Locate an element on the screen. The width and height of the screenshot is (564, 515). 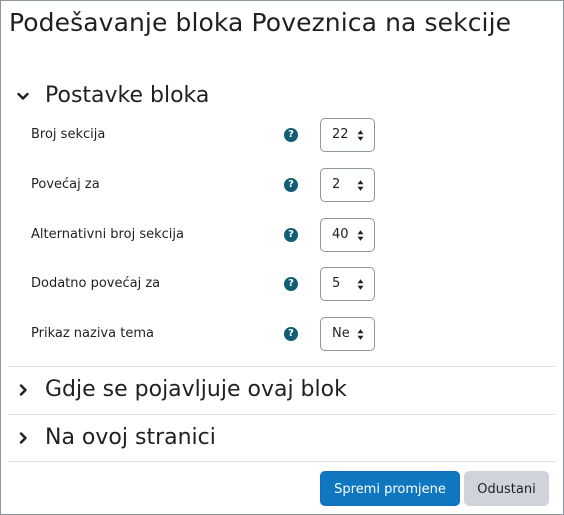
field-row-additional-increment: Dodatno povećaj za ? 5 is located at coordinates (281, 284).